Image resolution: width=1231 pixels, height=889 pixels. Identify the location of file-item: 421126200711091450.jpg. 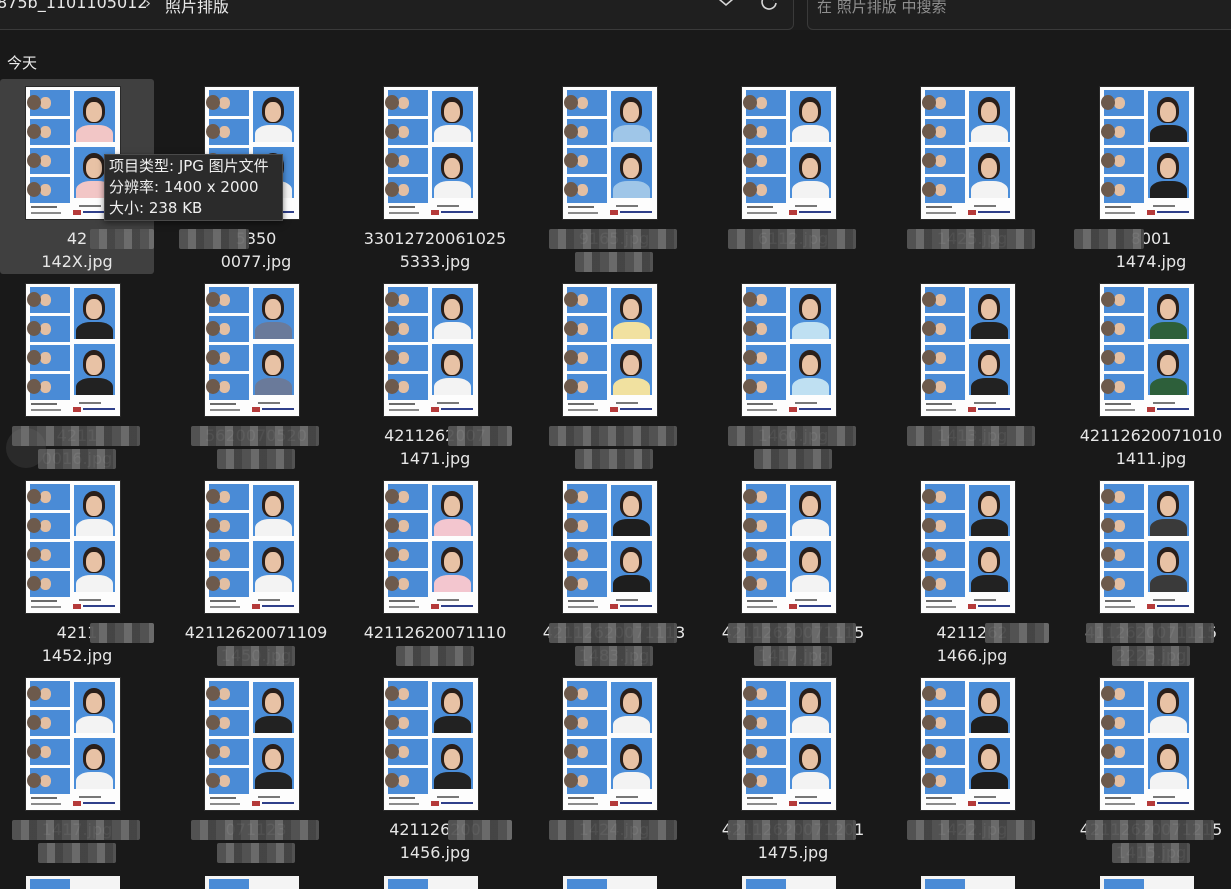
(256, 570).